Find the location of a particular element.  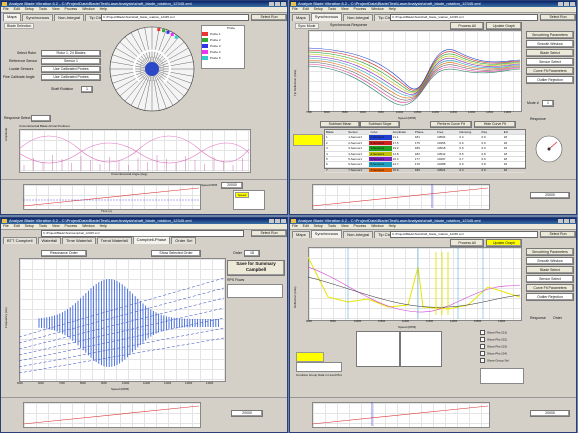

response-dial-icon is located at coordinates (549, 149).